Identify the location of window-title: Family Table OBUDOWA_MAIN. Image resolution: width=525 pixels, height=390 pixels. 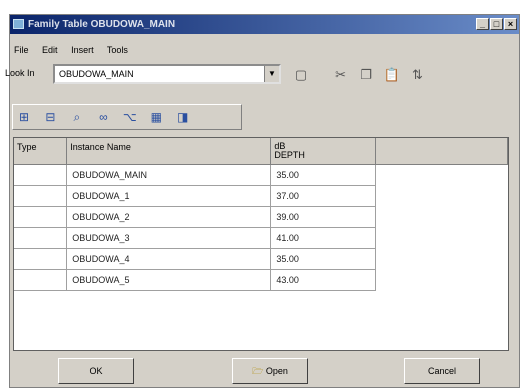
(102, 24).